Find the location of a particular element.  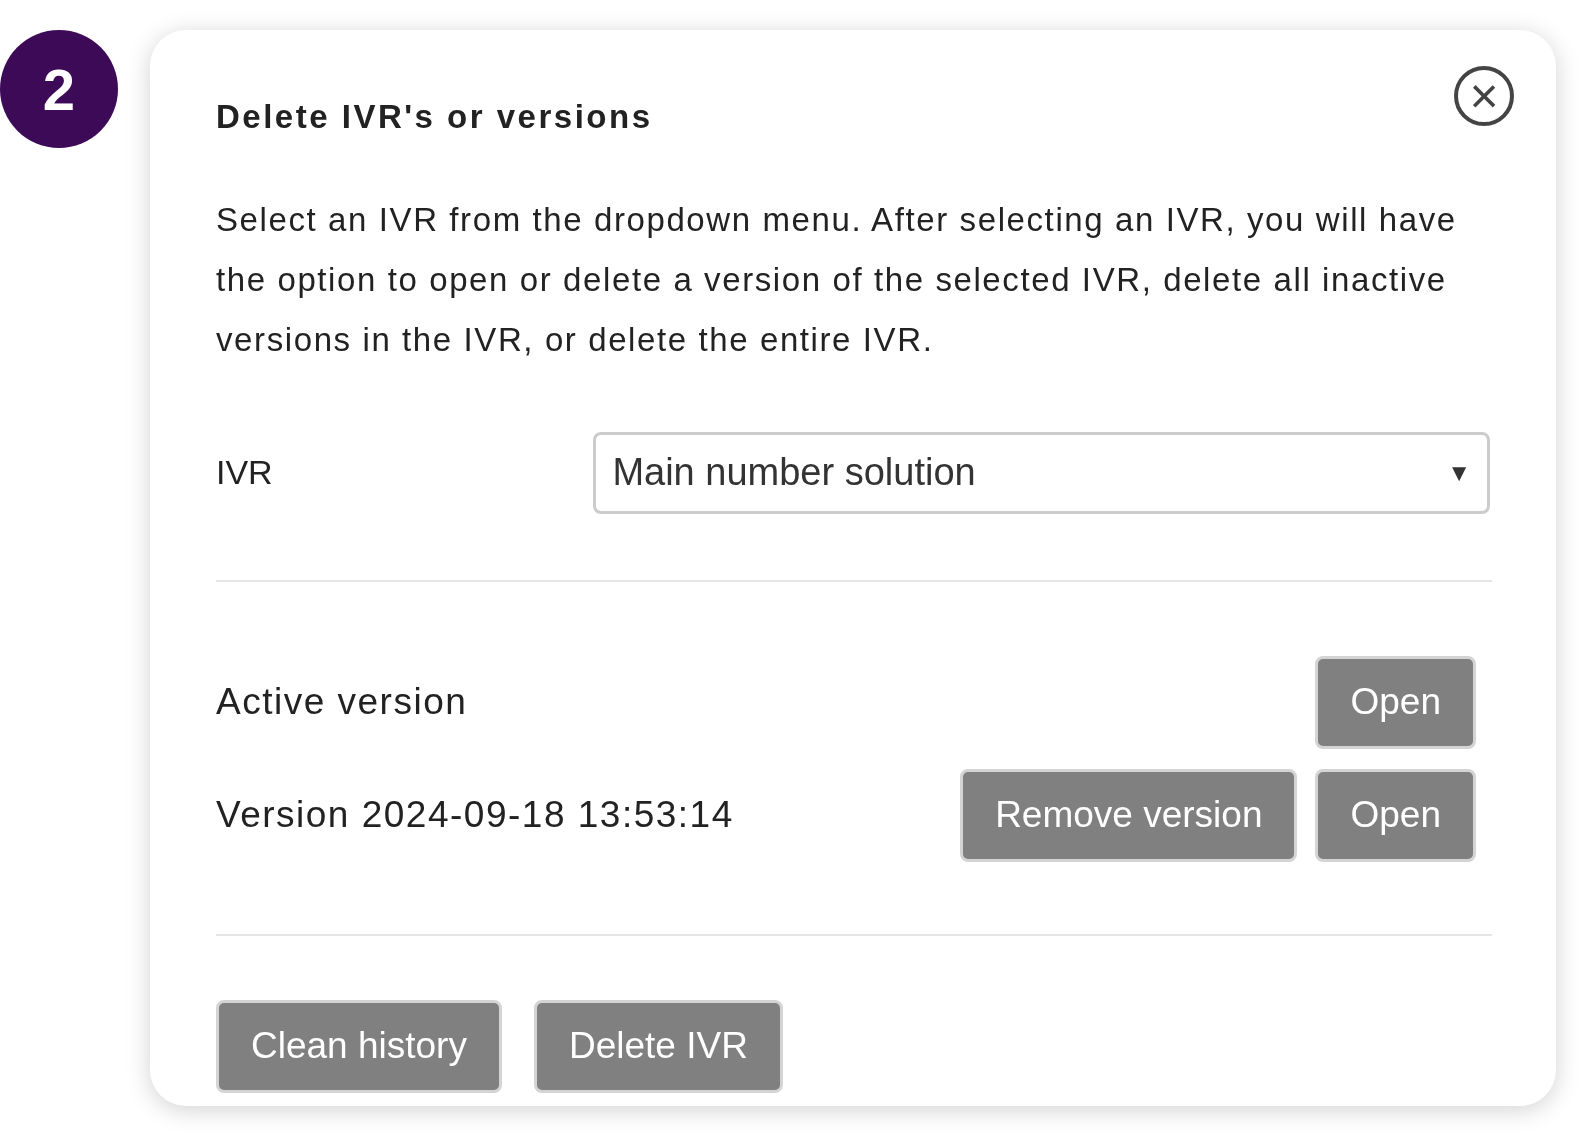

version-label: Active version is located at coordinates (342, 702).